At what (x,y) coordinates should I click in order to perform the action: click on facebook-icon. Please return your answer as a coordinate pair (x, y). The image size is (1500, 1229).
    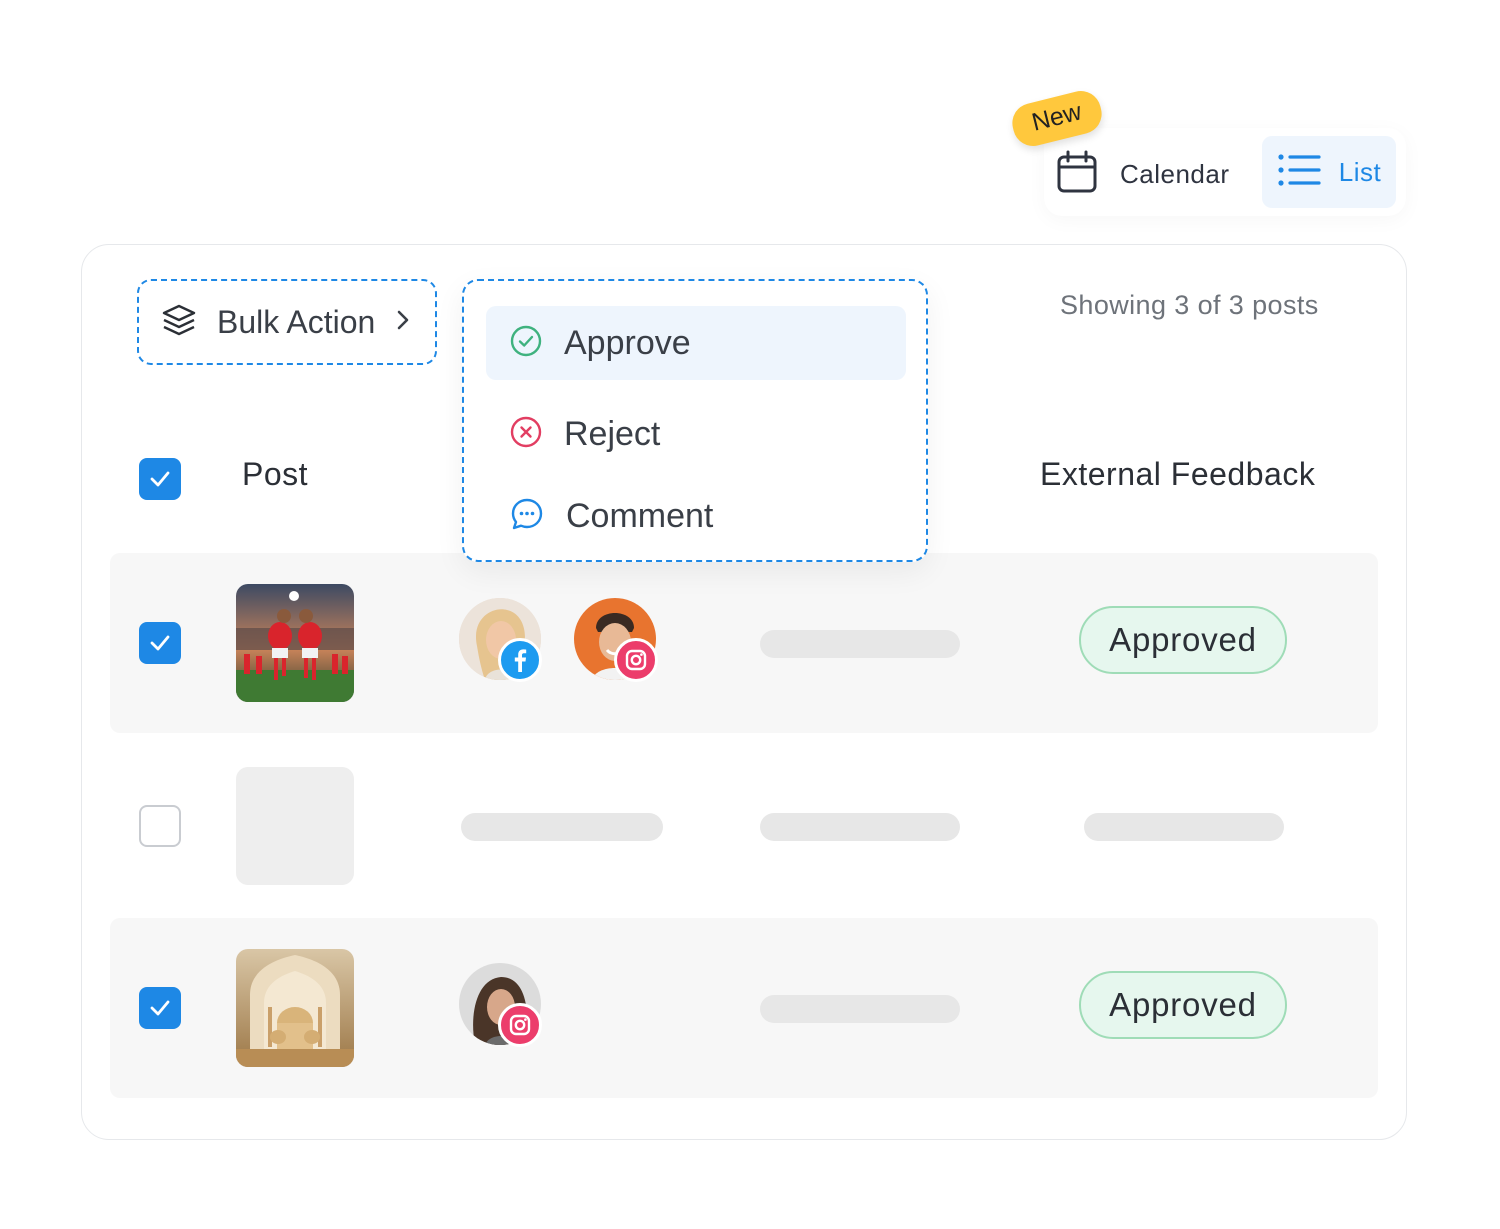
    Looking at the image, I should click on (520, 660).